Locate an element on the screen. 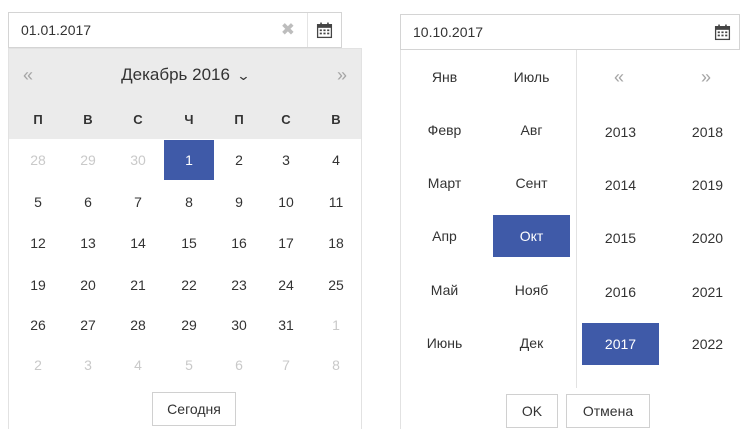  day-cell: 17 is located at coordinates (286, 243).